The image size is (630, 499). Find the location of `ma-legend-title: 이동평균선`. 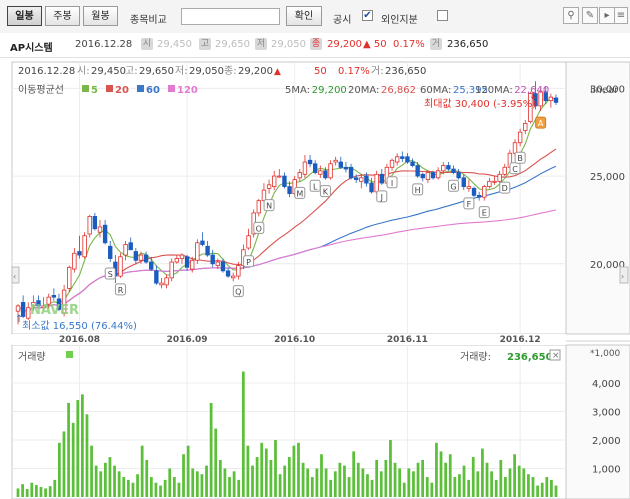

ma-legend-title: 이동평균선 is located at coordinates (41, 90).